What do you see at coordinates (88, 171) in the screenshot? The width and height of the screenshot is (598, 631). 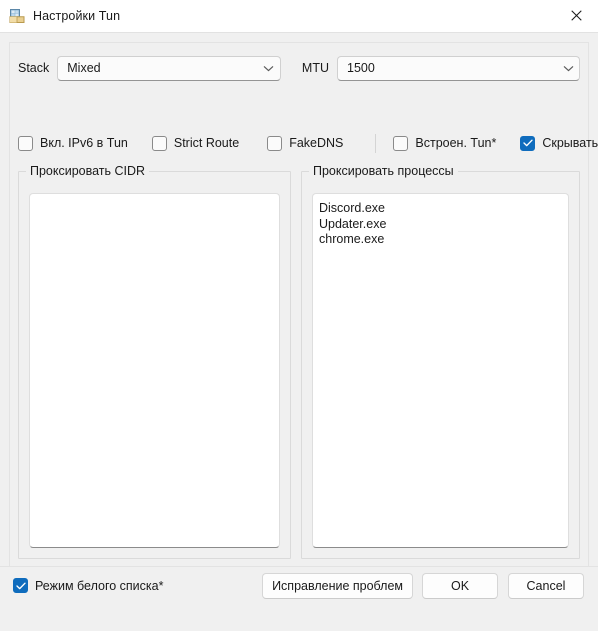 I see `proxy-cidr-group-title: Проксировать CIDR` at bounding box center [88, 171].